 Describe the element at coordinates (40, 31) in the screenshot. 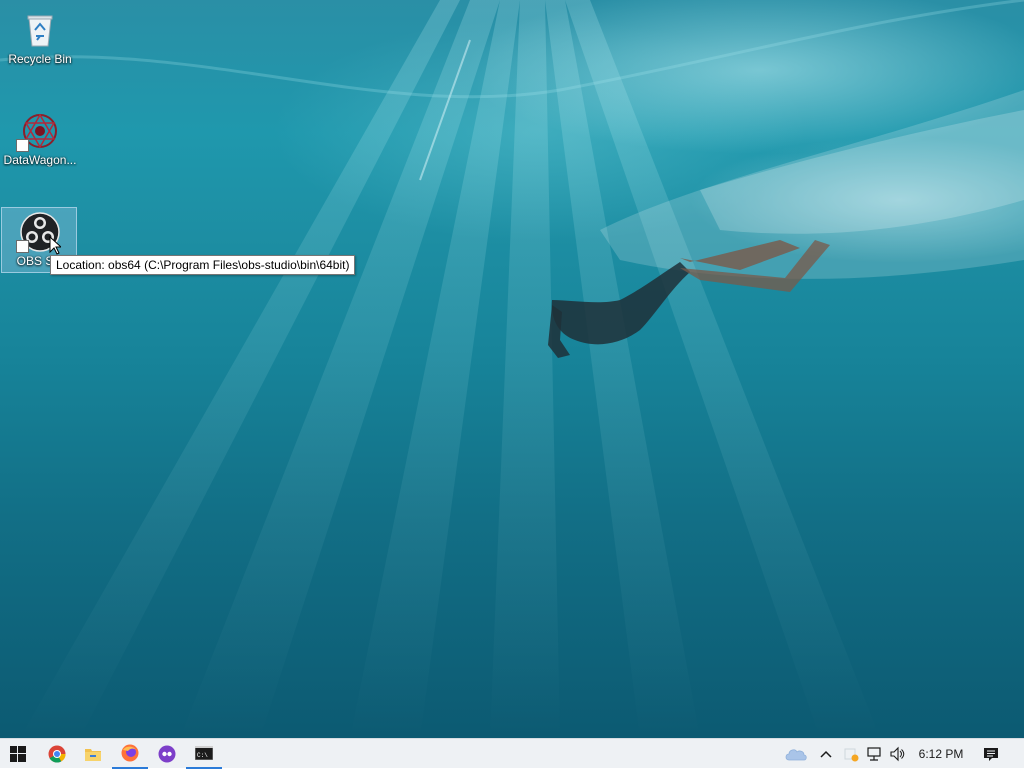

I see `recycle-bin-icon` at that location.